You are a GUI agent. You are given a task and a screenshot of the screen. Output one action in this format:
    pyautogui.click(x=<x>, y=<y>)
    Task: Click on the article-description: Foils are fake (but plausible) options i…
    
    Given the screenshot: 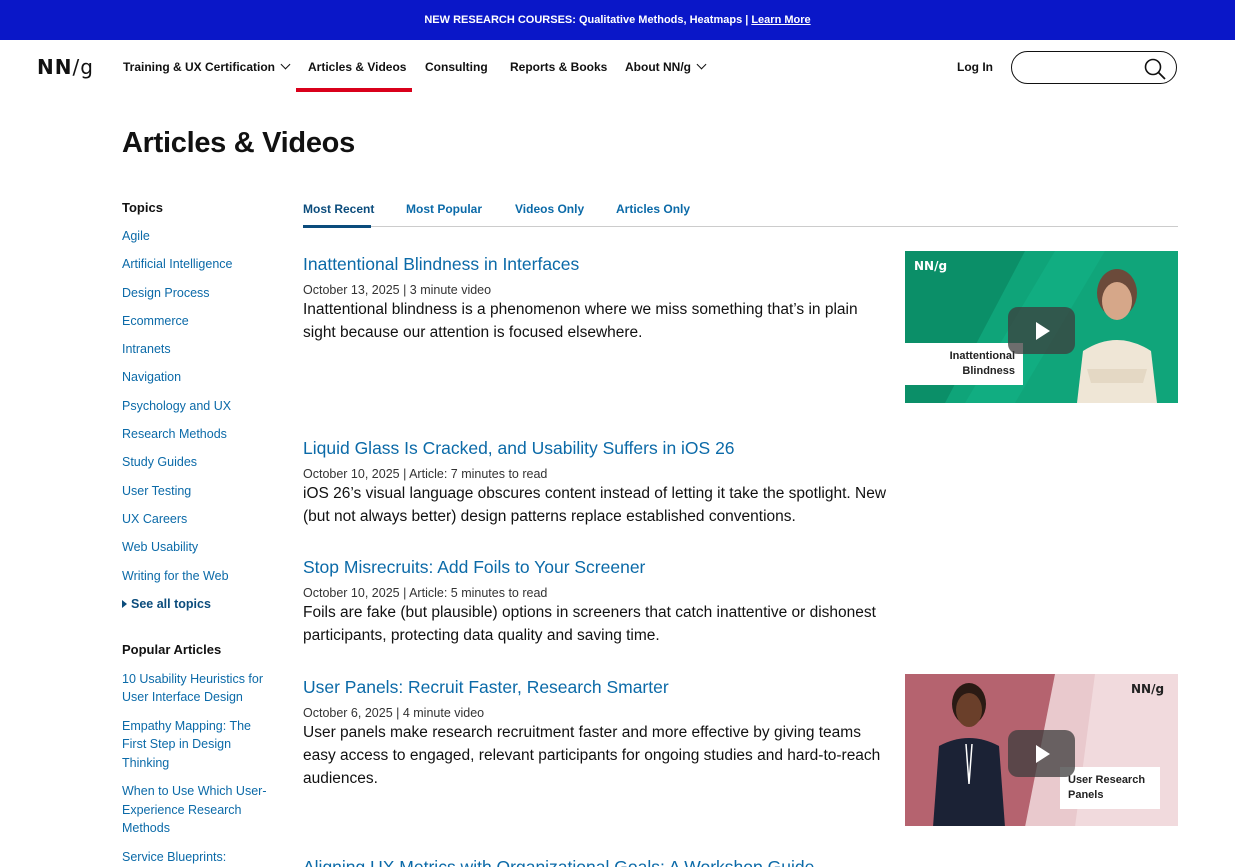 What is the action you would take?
    pyautogui.click(x=589, y=624)
    